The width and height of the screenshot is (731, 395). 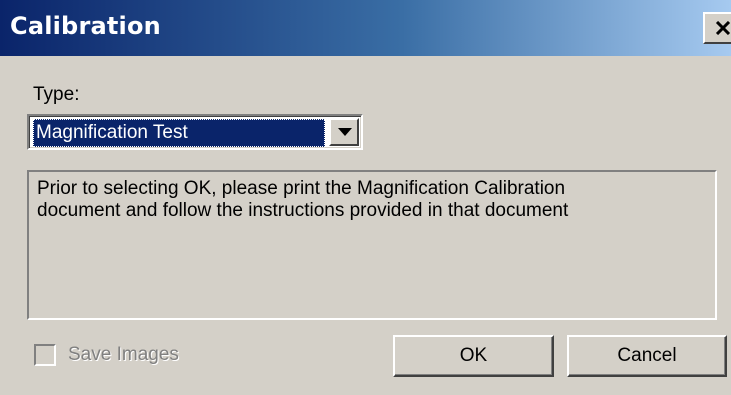 What do you see at coordinates (647, 356) in the screenshot?
I see `cancel-button: Cancel` at bounding box center [647, 356].